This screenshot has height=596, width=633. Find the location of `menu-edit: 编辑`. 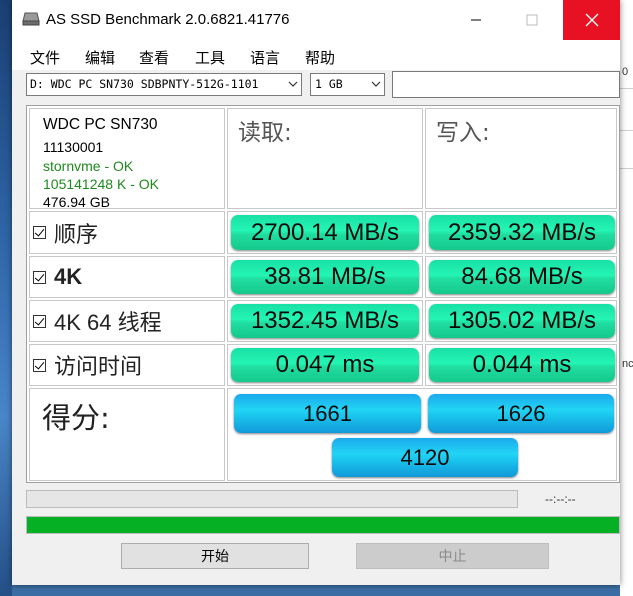

menu-edit: 编辑 is located at coordinates (100, 57).